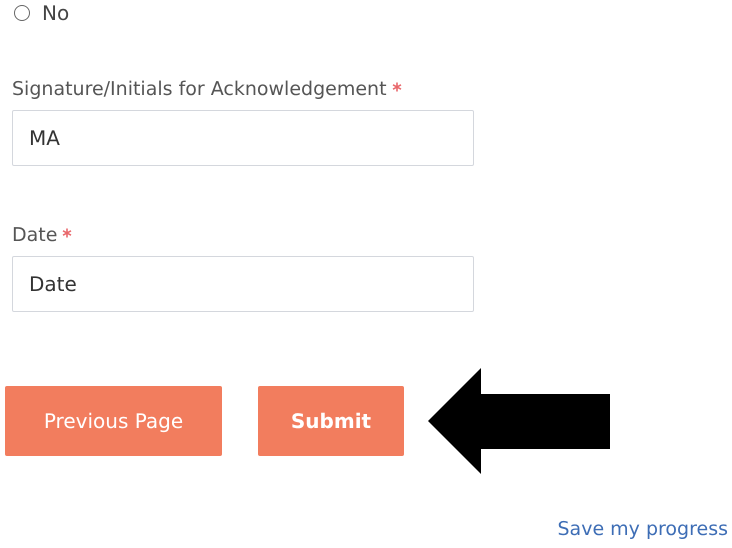  Describe the element at coordinates (35, 235) in the screenshot. I see `field-label: Date` at that location.